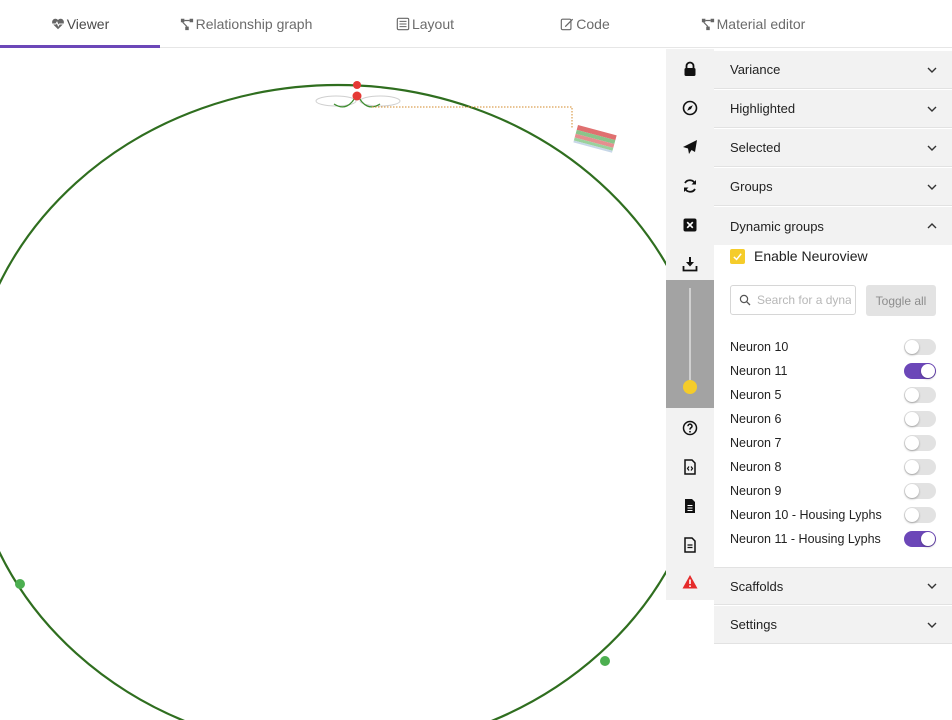  I want to click on section-groups: Groups, so click(833, 187).